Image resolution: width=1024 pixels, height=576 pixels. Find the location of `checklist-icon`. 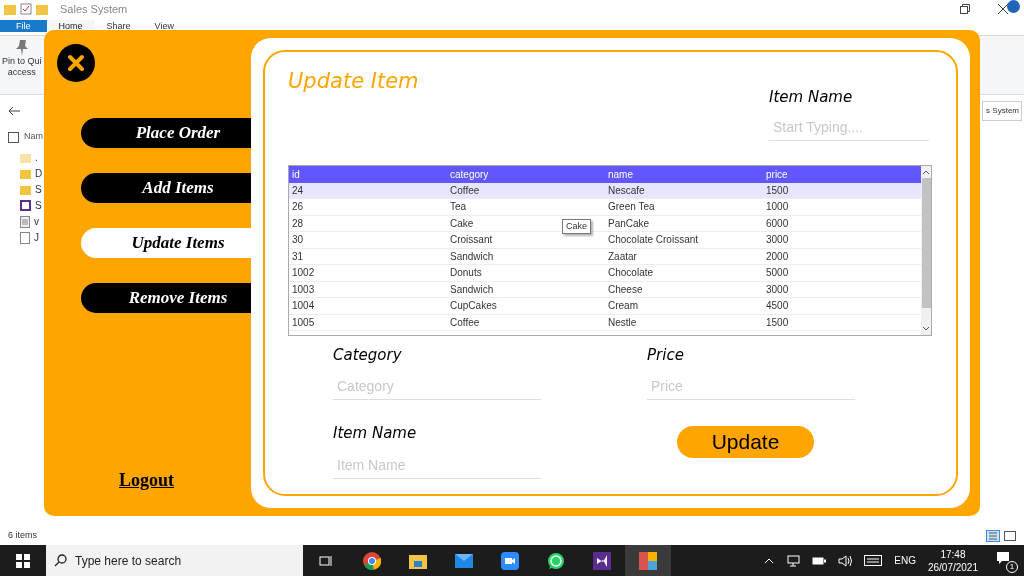

checklist-icon is located at coordinates (26, 9).